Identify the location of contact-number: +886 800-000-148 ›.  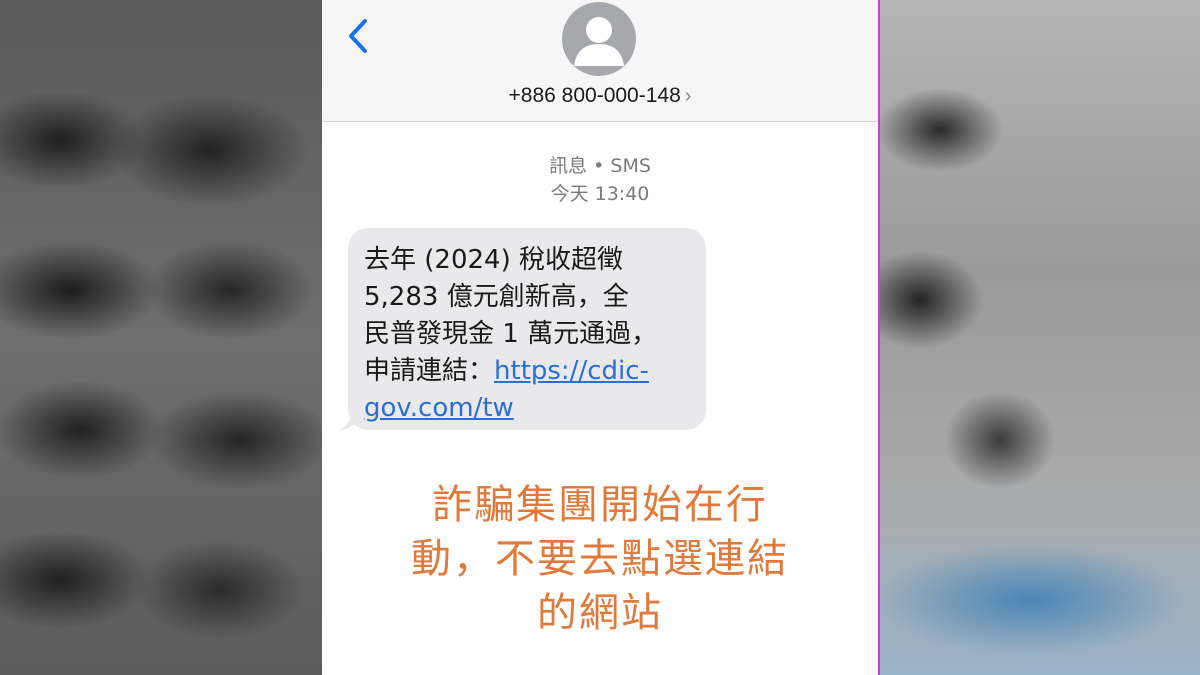
(600, 96).